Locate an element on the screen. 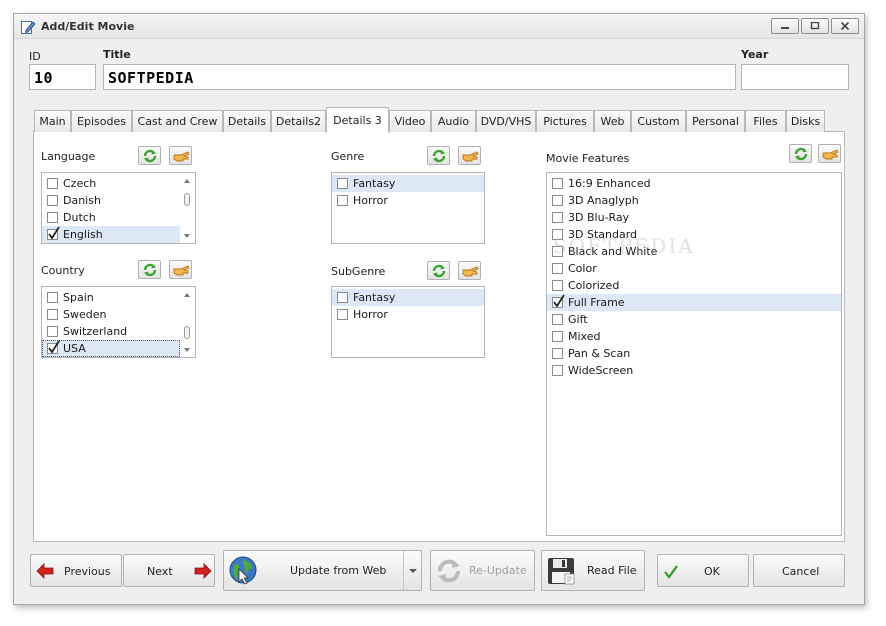  list-item: 3D Blu-Ray is located at coordinates (694, 217).